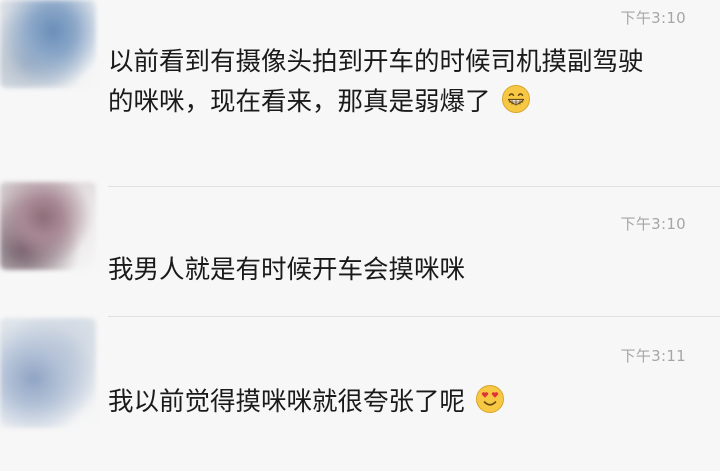 This screenshot has height=471, width=720. I want to click on heart-eyes-face-emoji-icon, so click(490, 399).